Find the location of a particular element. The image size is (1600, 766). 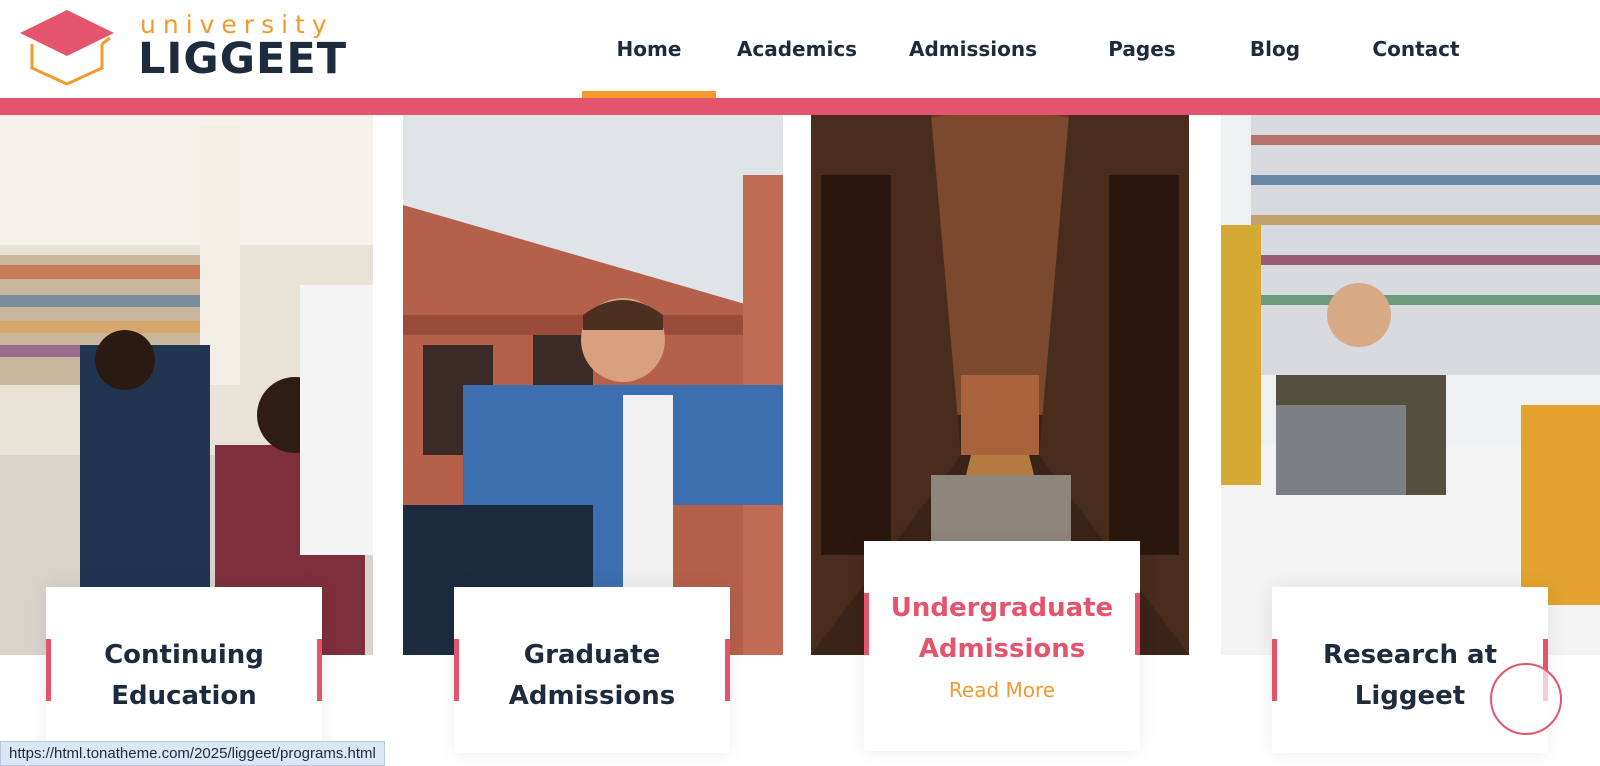

caption-undergraduate-admissions: Undergraduate Admissions Read More is located at coordinates (1002, 646).